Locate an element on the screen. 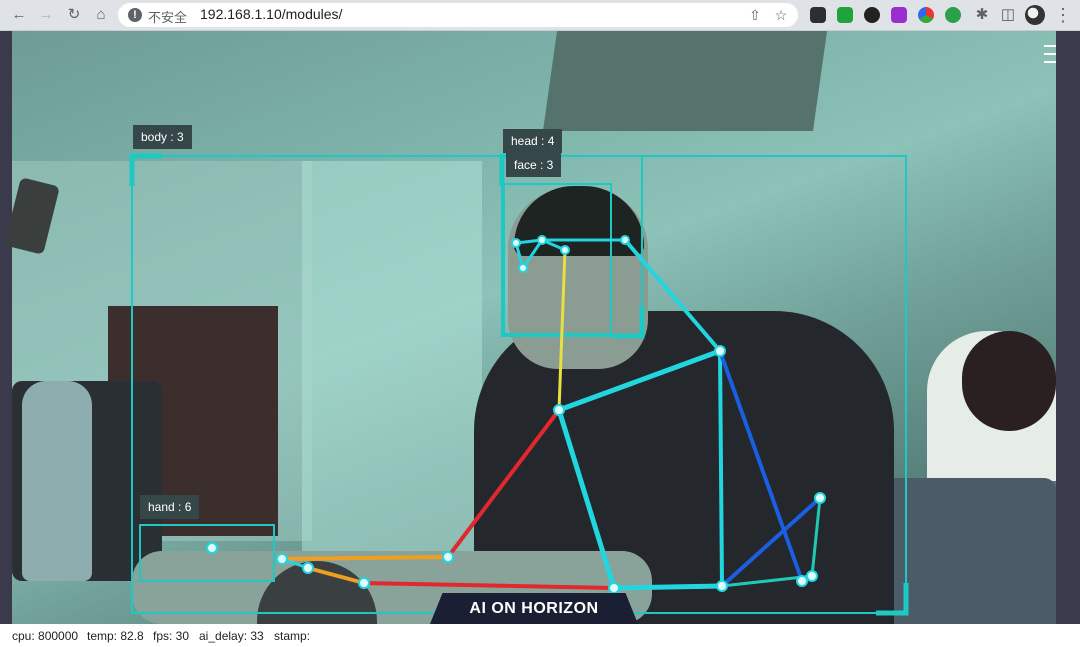 The width and height of the screenshot is (1080, 647). skeleton-hip is located at coordinates (668, 587).